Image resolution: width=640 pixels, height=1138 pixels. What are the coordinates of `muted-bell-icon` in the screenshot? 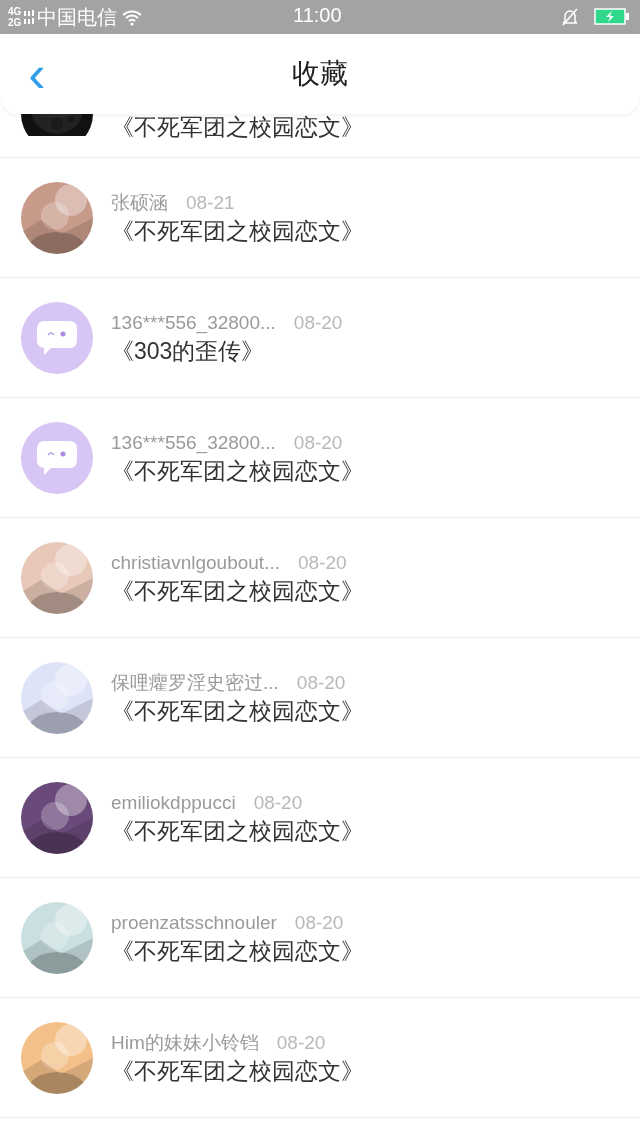 It's located at (570, 17).